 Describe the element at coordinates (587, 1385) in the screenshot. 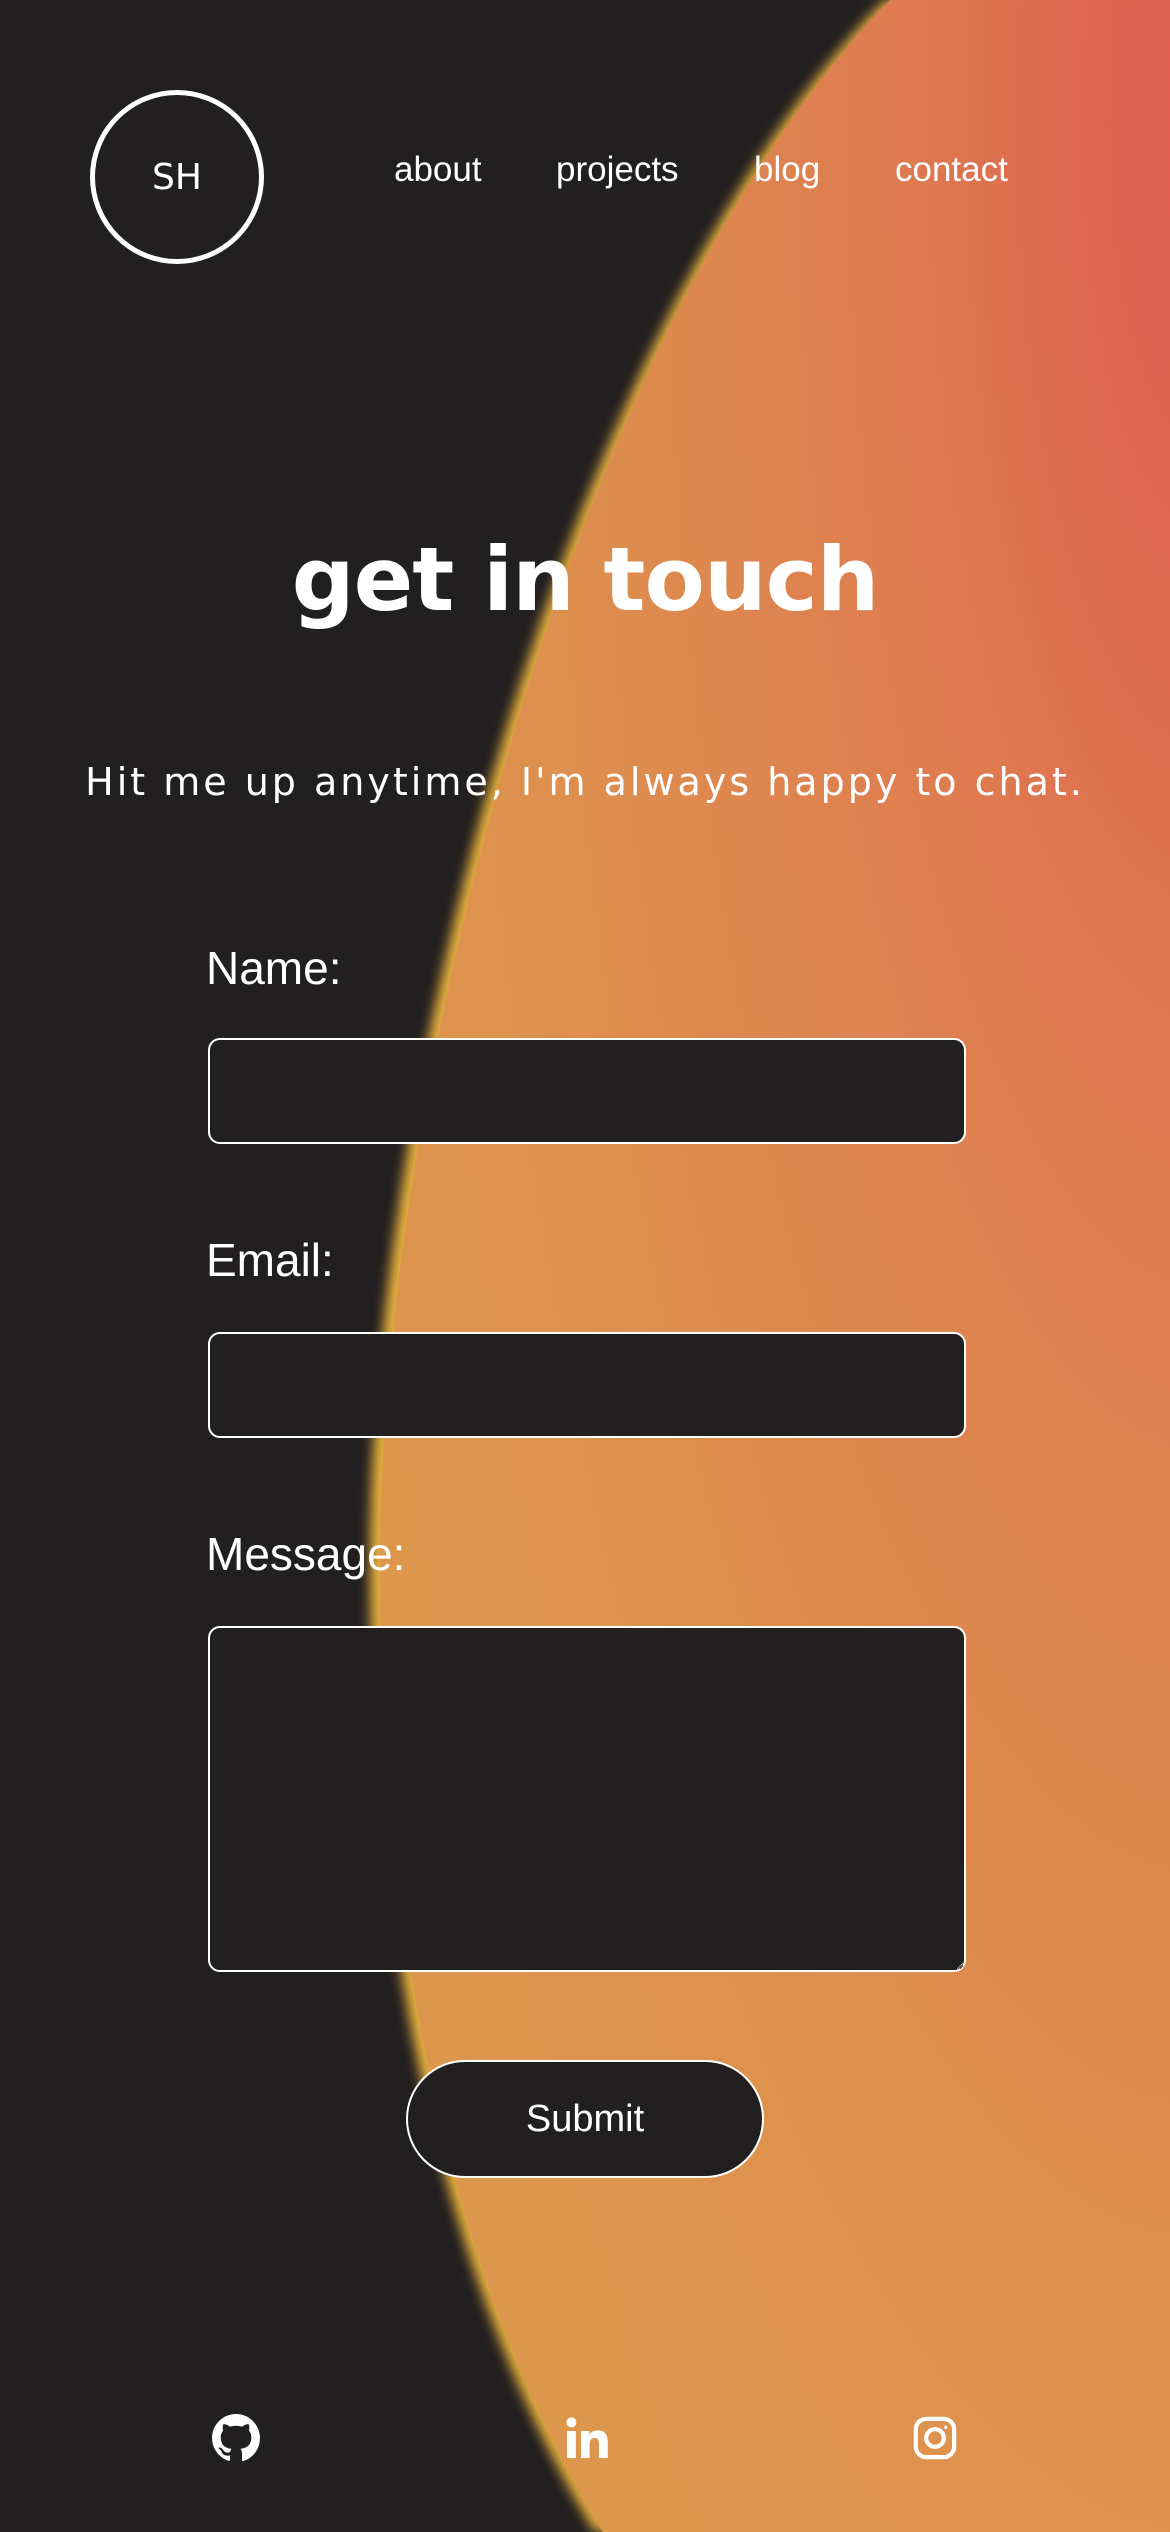

I see `email-field` at that location.